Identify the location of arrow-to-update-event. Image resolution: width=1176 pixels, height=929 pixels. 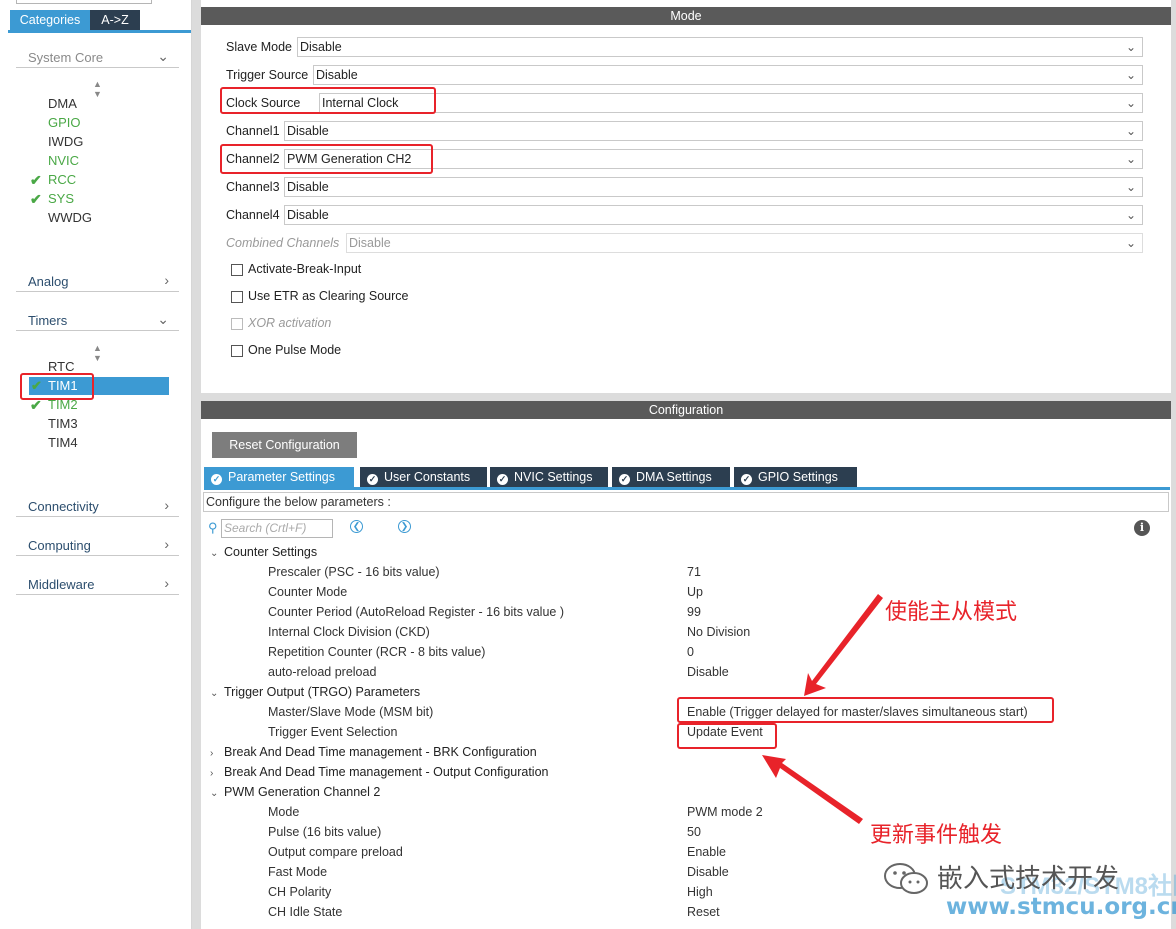
(812, 789).